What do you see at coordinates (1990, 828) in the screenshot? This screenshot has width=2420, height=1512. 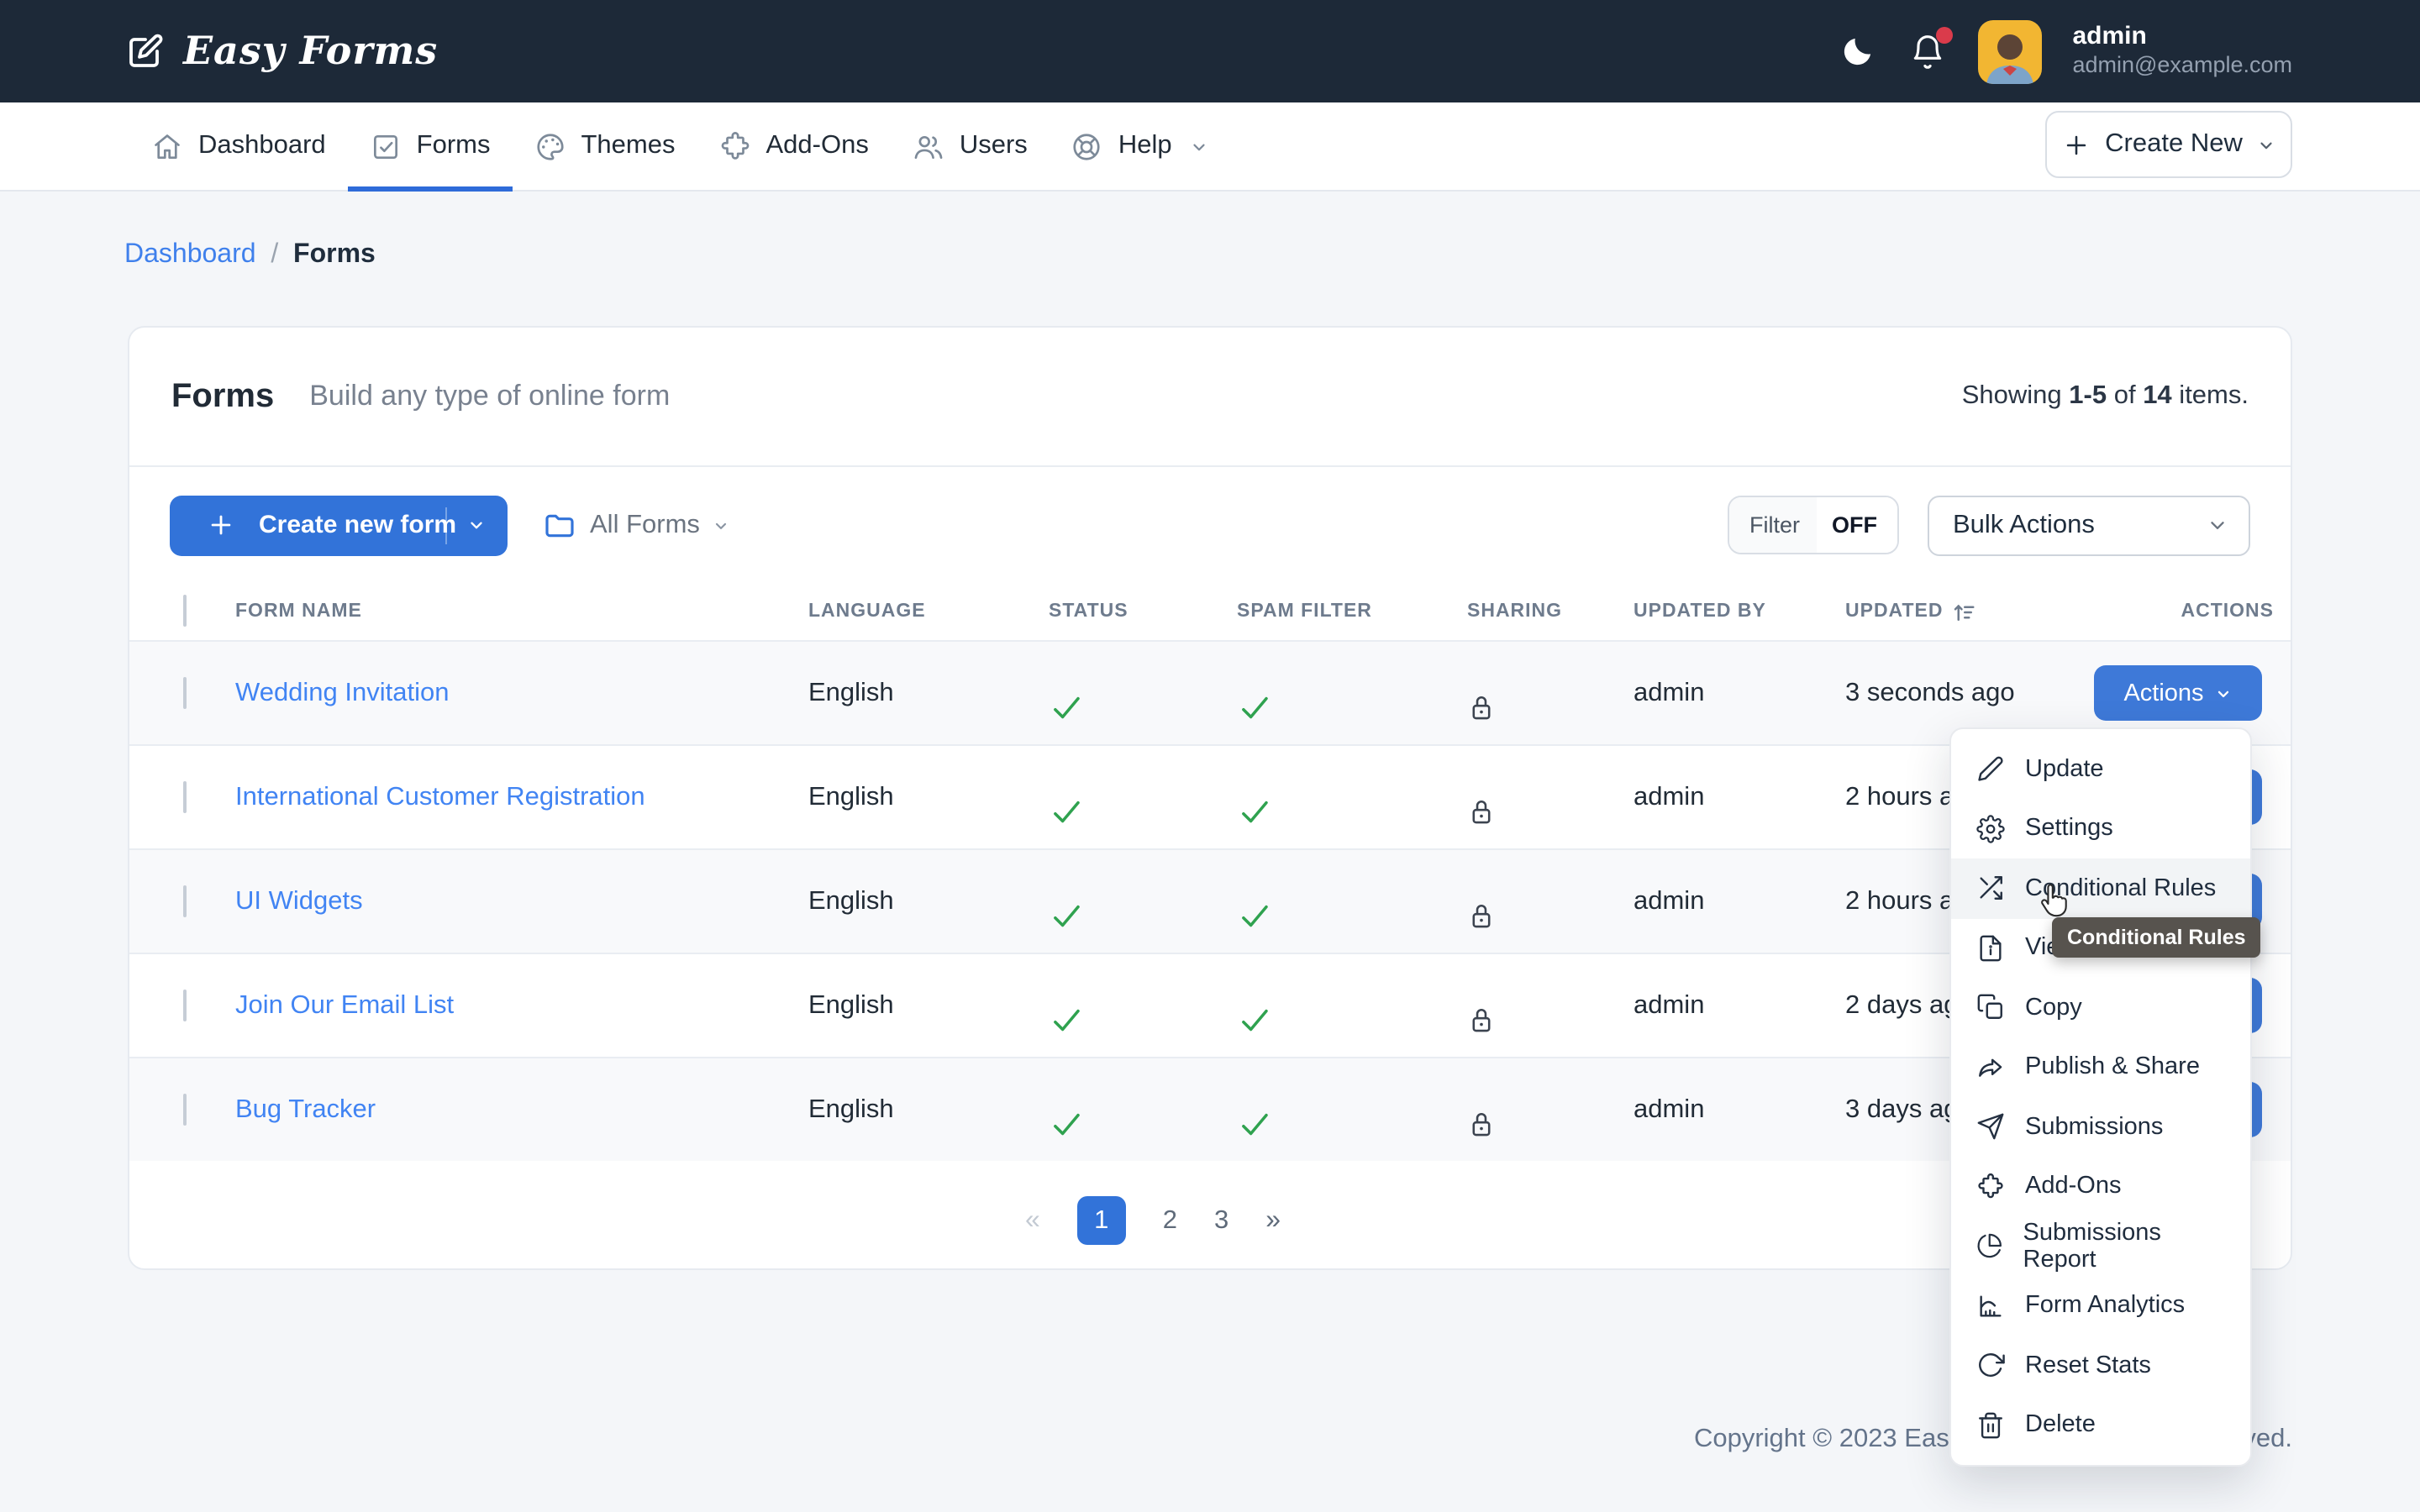 I see `gear-icon` at bounding box center [1990, 828].